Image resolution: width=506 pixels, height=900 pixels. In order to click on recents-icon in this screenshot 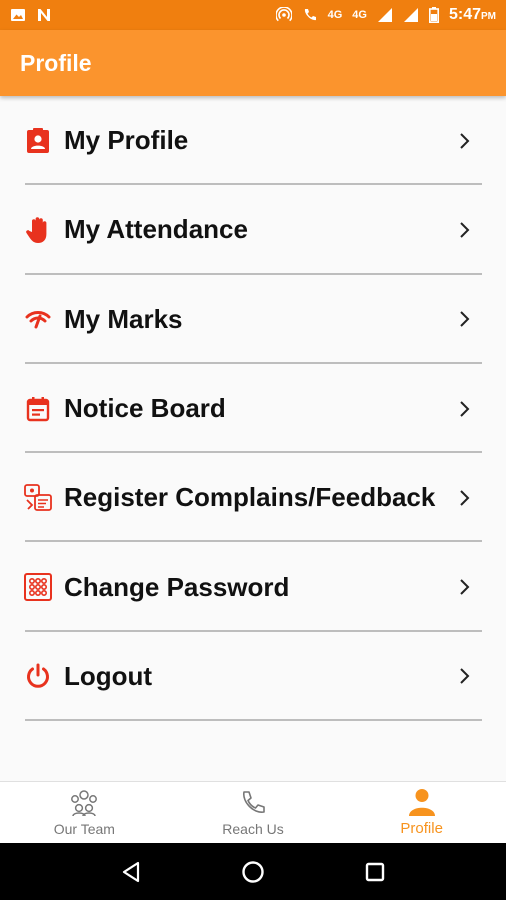, I will do `click(375, 872)`.